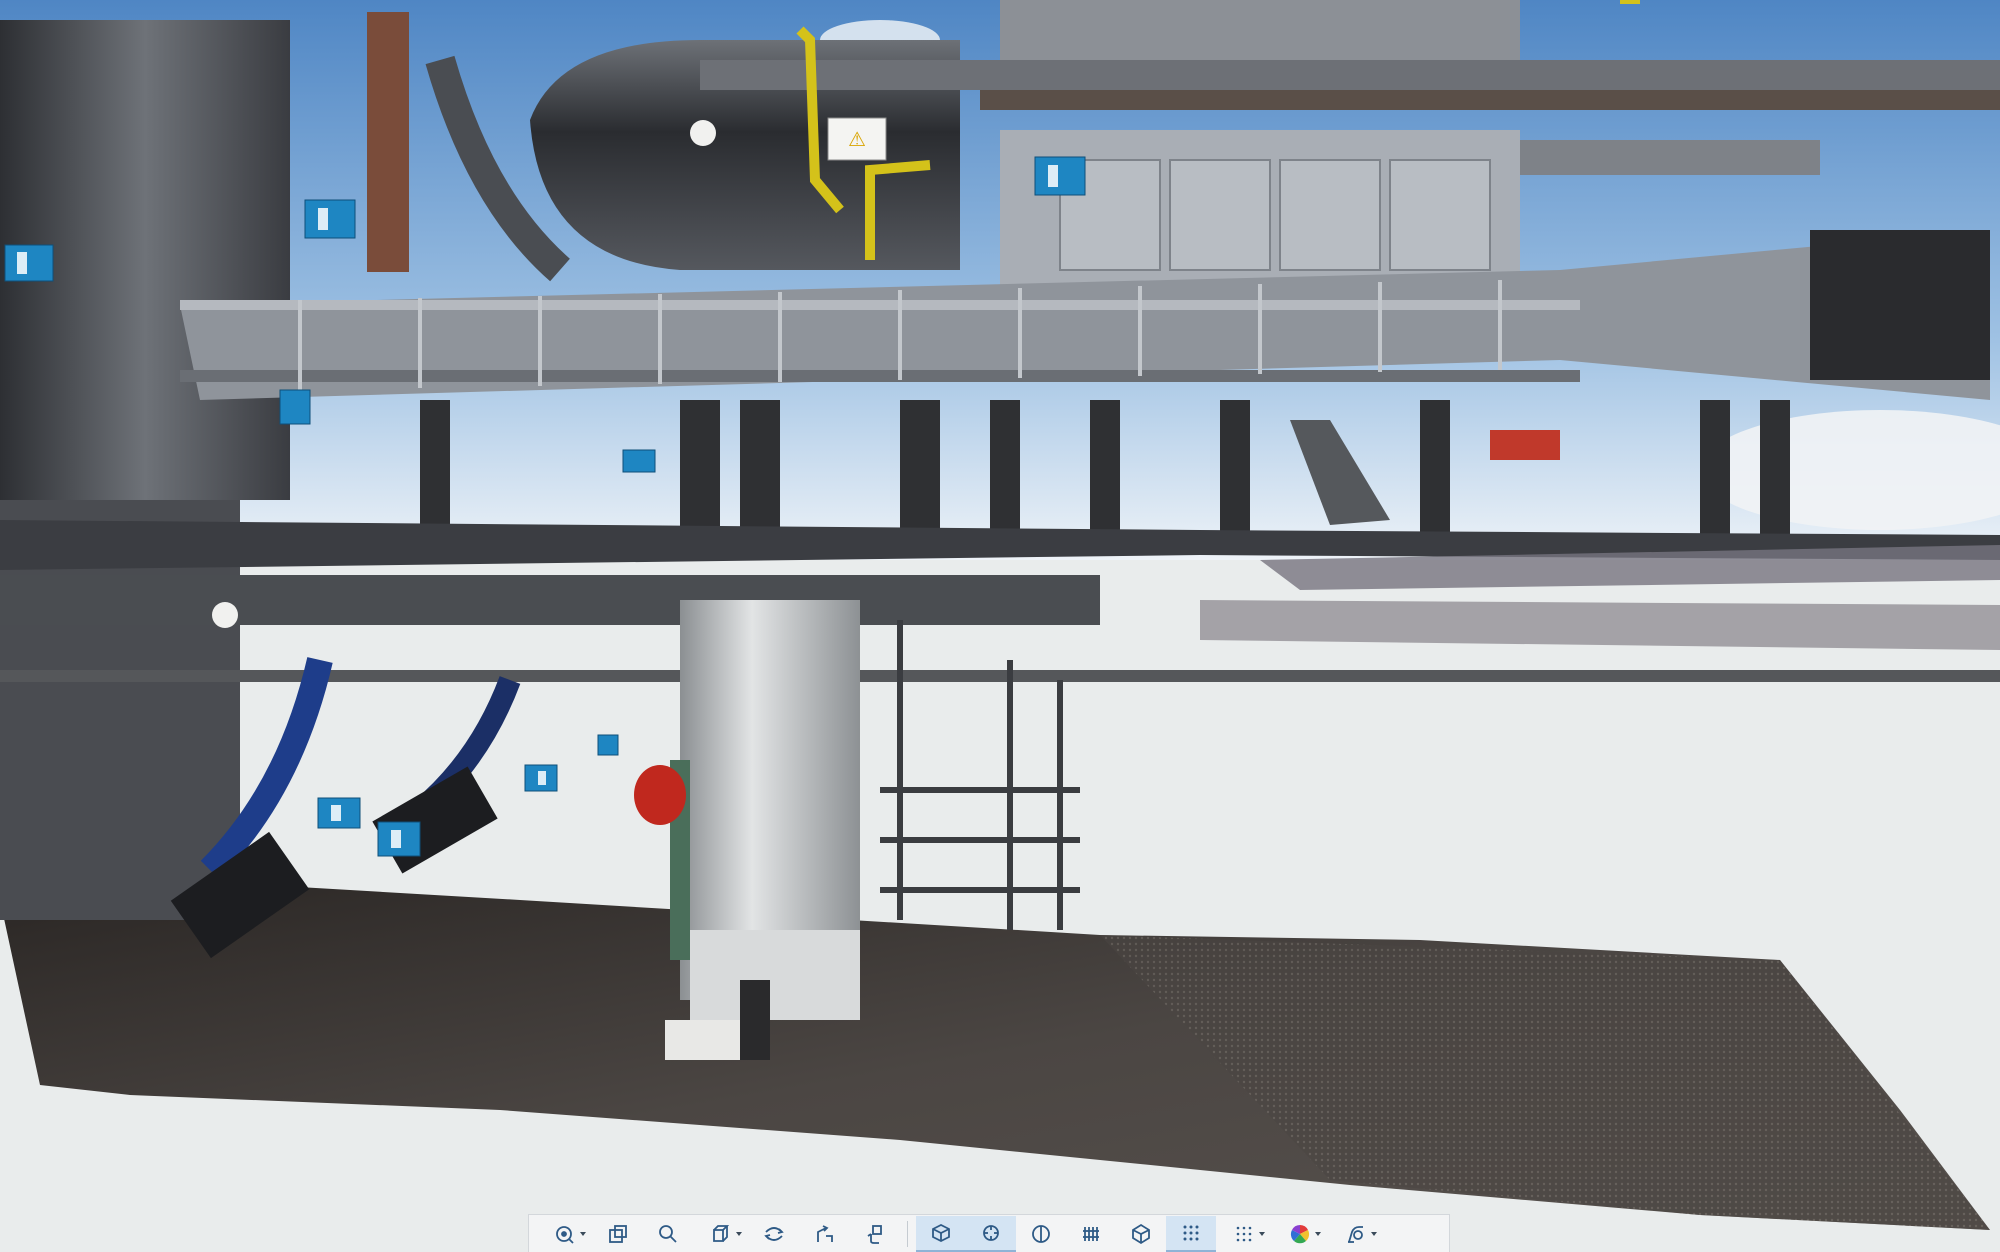 The image size is (2000, 1252). I want to click on walk-button, so click(824, 1234).